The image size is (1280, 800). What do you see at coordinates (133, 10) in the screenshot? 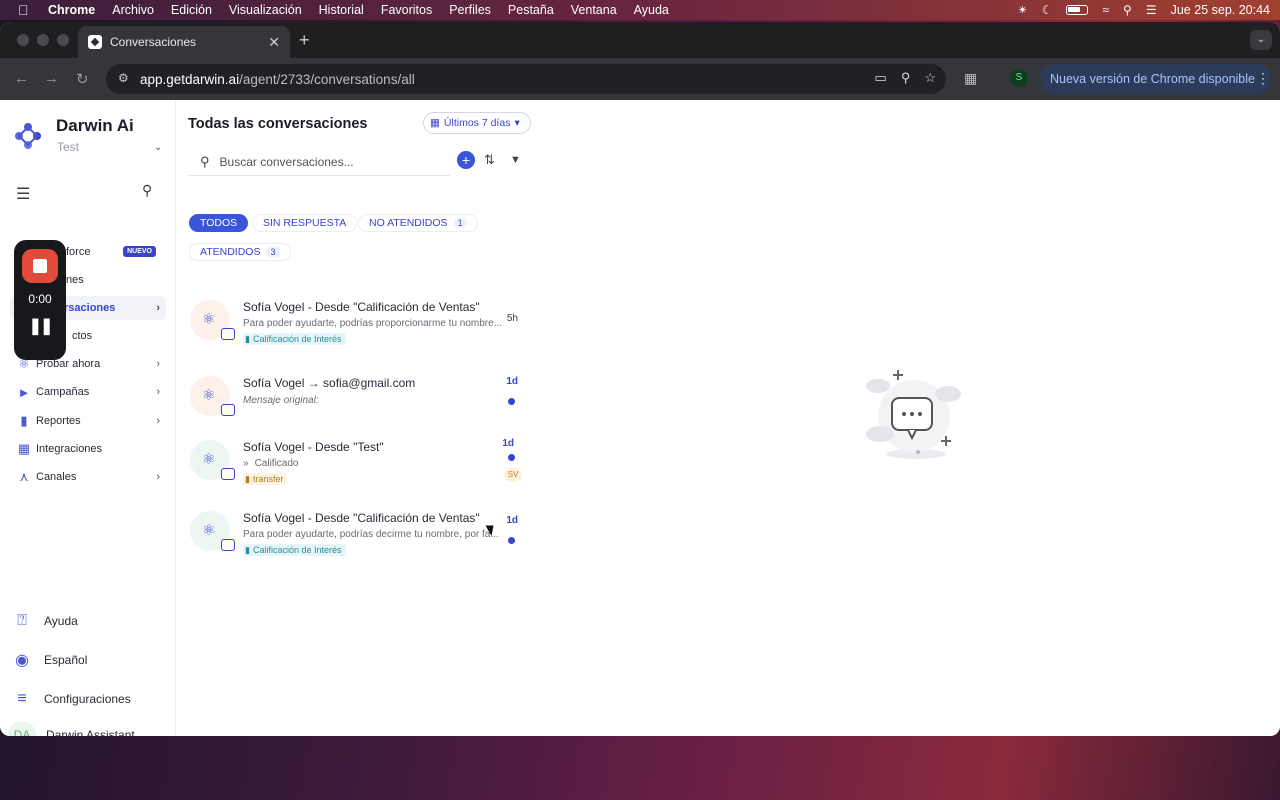
I see `menu-archivo: Archivo` at bounding box center [133, 10].